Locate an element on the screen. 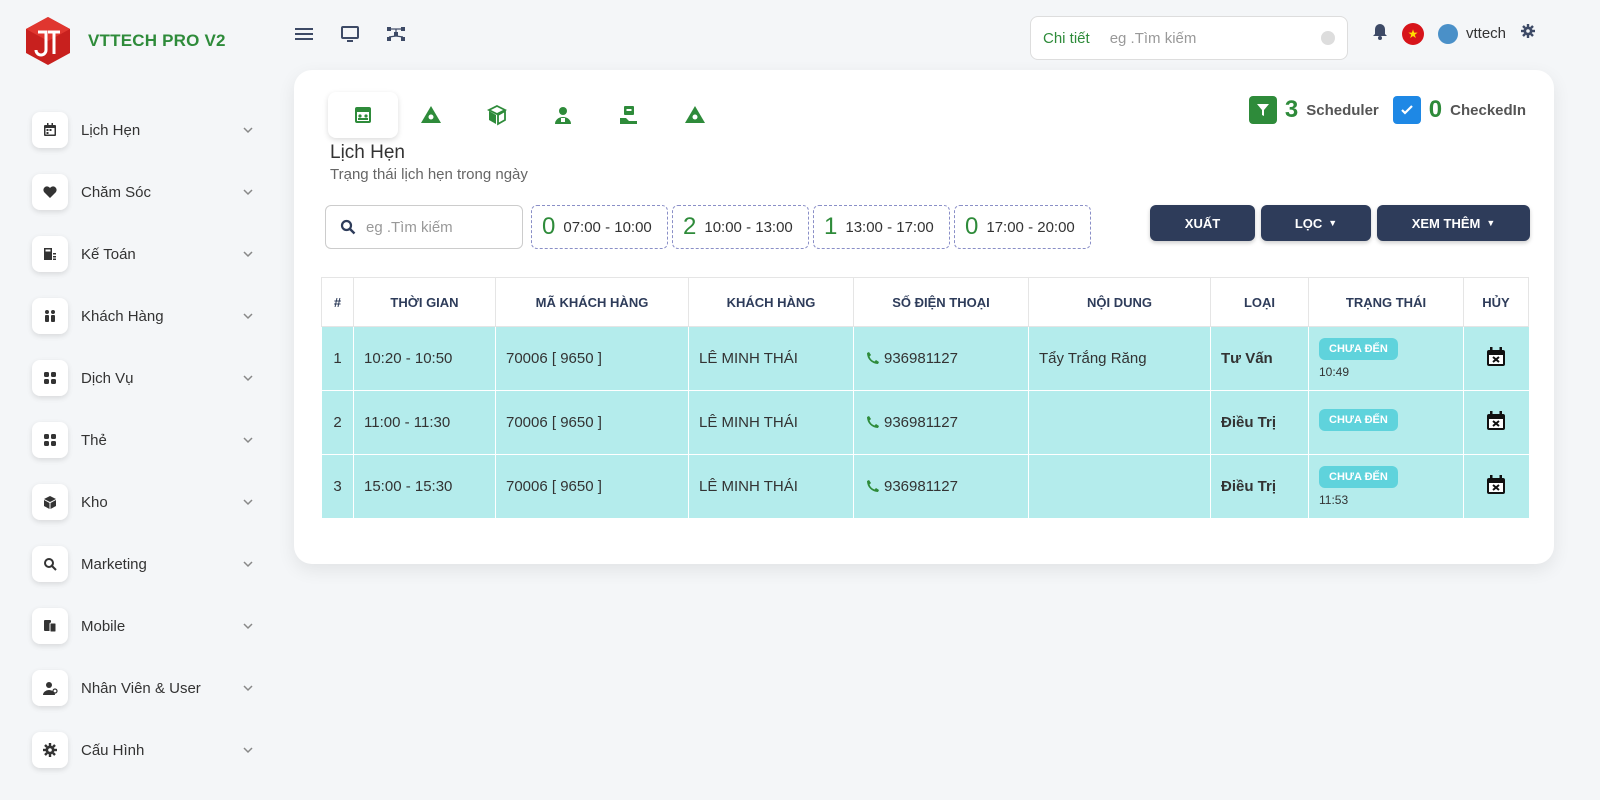  tab-package is located at coordinates (497, 115).